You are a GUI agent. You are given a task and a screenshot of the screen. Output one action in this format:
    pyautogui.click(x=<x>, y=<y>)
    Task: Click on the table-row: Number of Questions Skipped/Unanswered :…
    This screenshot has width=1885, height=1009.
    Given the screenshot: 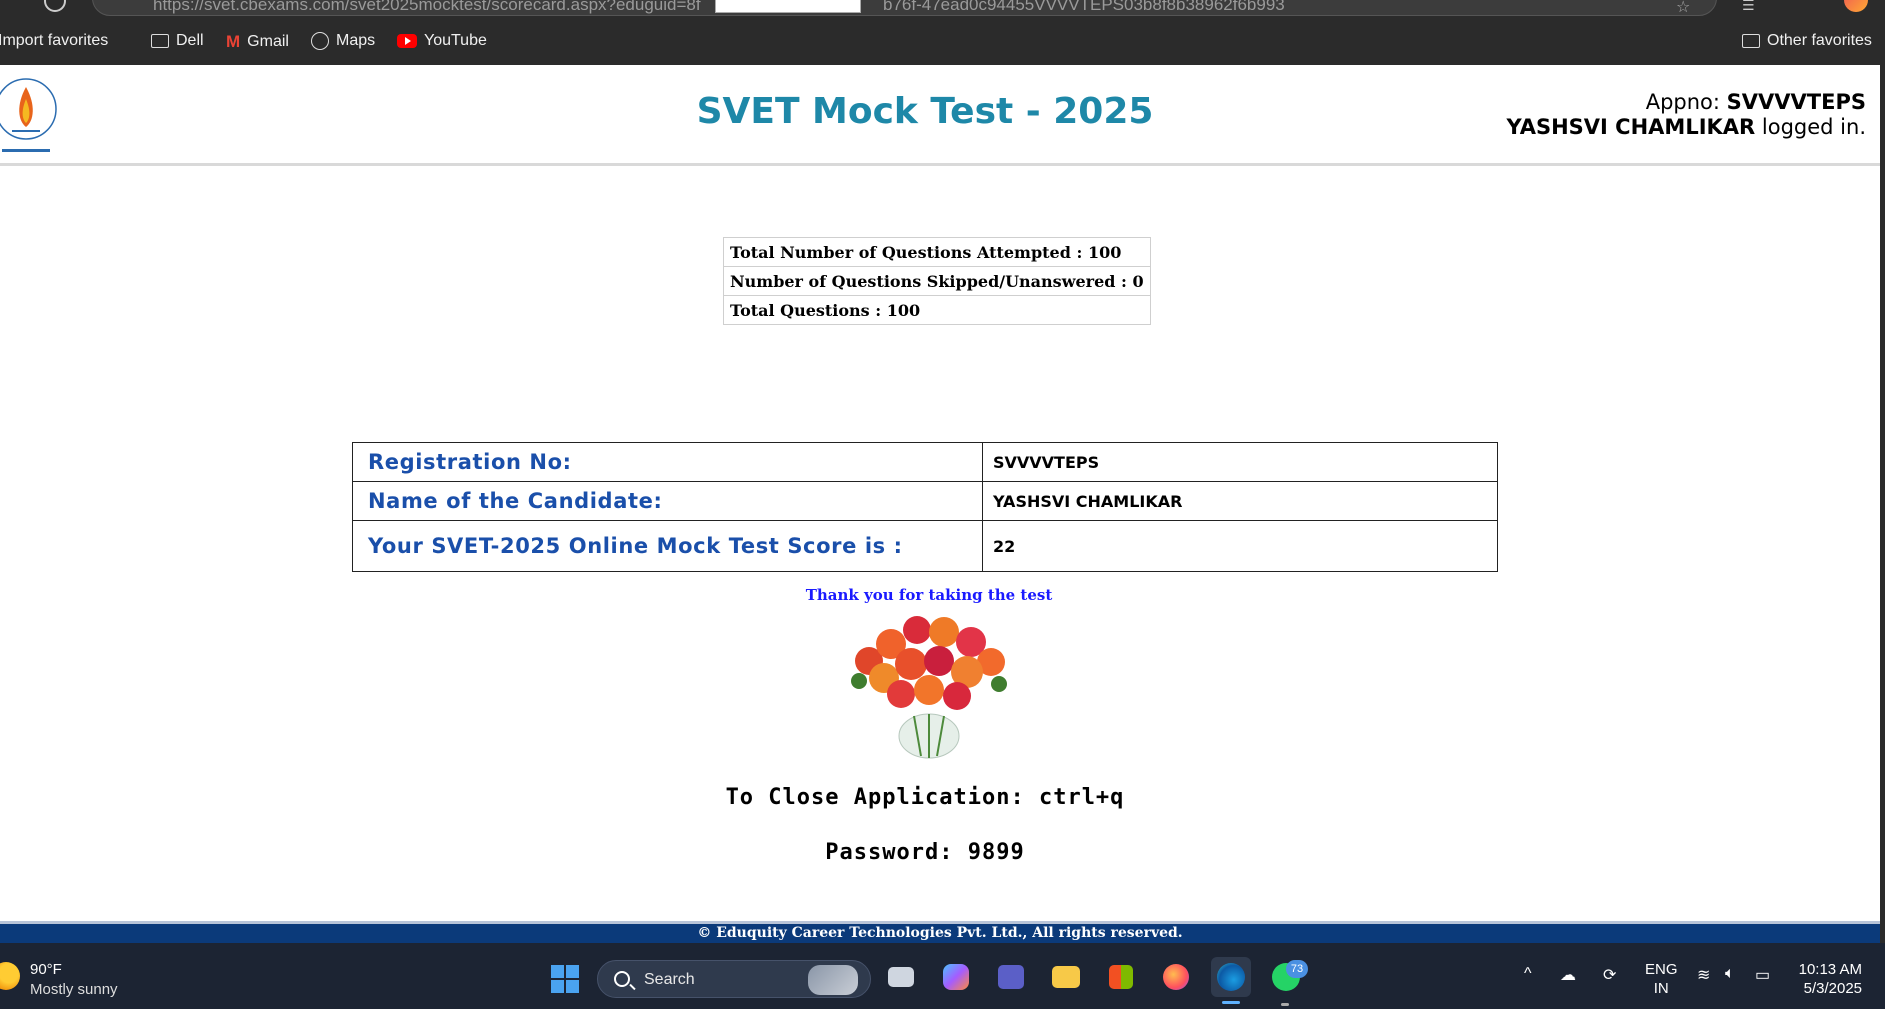 What is the action you would take?
    pyautogui.click(x=937, y=281)
    